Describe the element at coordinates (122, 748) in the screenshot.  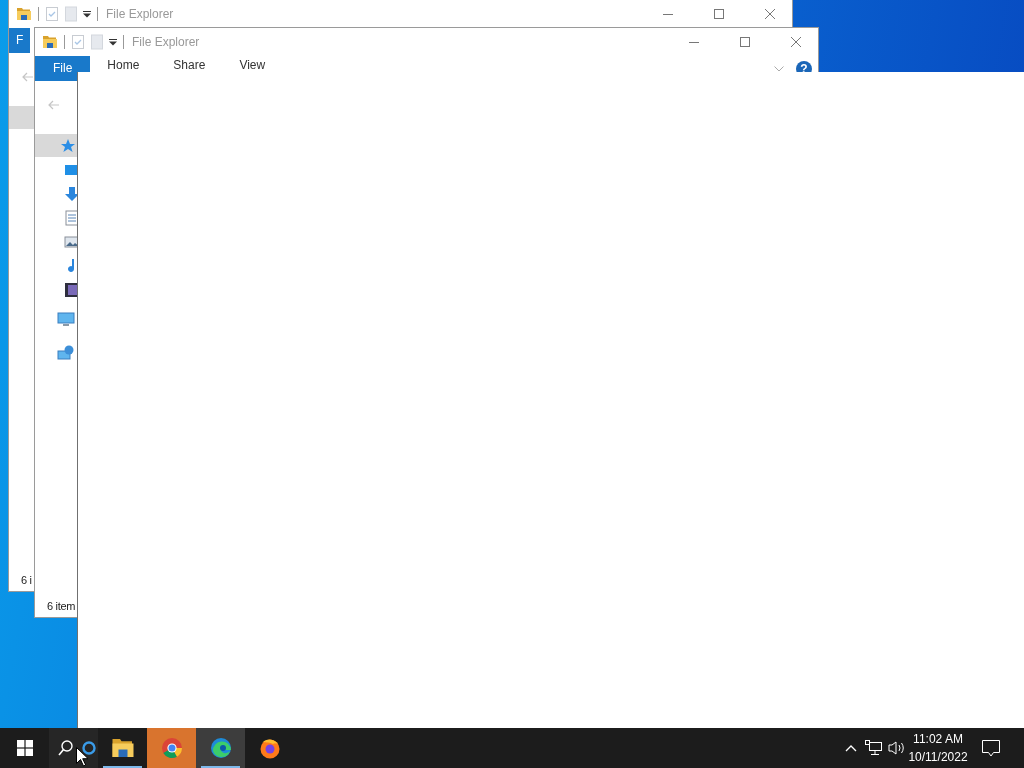
I see `folder-icon` at that location.